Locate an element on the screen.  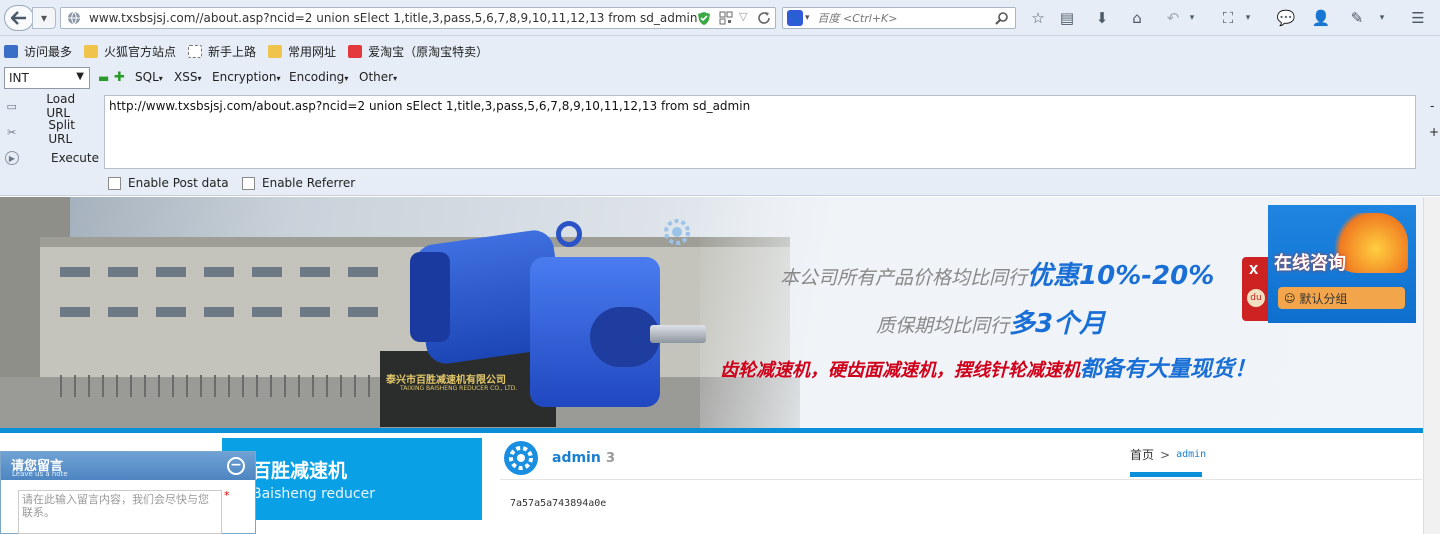
enable-referrer-checkbox: Enable Referrer is located at coordinates (298, 183).